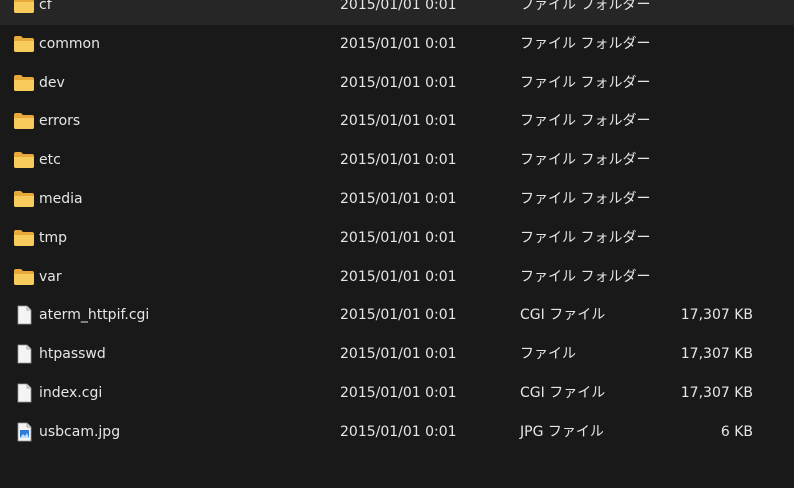 Image resolution: width=794 pixels, height=488 pixels. I want to click on file-name: etc, so click(50, 160).